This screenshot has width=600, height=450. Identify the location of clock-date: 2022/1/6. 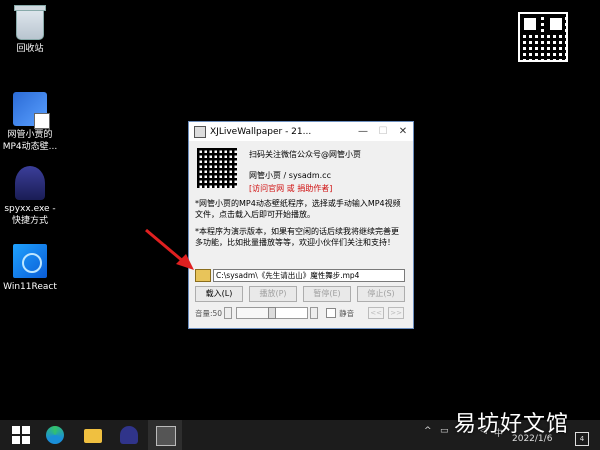
(532, 439).